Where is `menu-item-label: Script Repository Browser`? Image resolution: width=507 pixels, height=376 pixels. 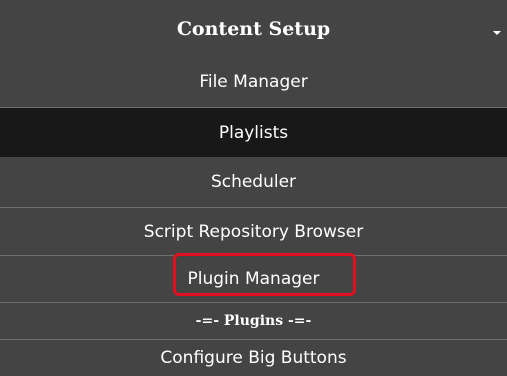 menu-item-label: Script Repository Browser is located at coordinates (253, 231).